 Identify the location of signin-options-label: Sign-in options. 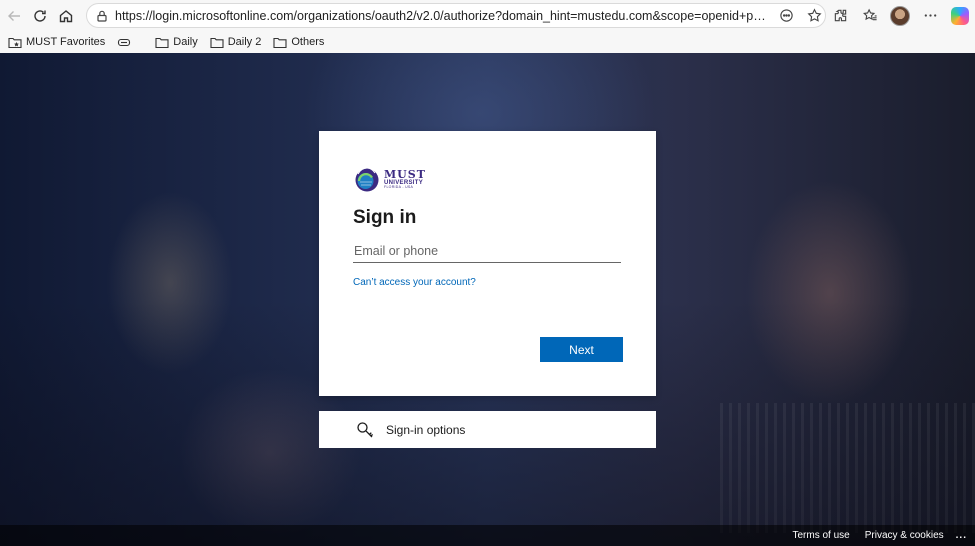
(426, 429).